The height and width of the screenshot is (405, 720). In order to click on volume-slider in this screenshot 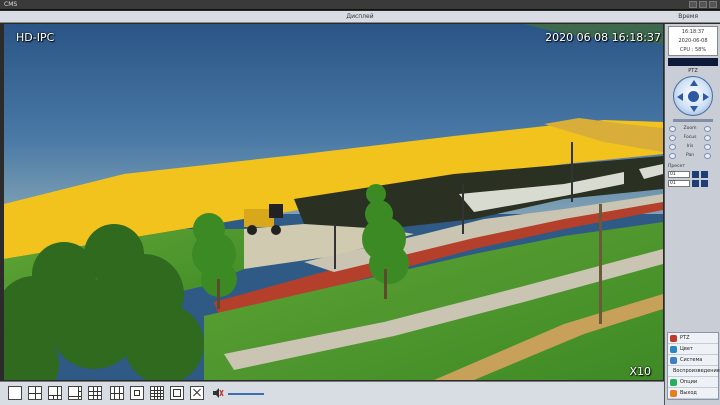, I will do `click(246, 394)`.